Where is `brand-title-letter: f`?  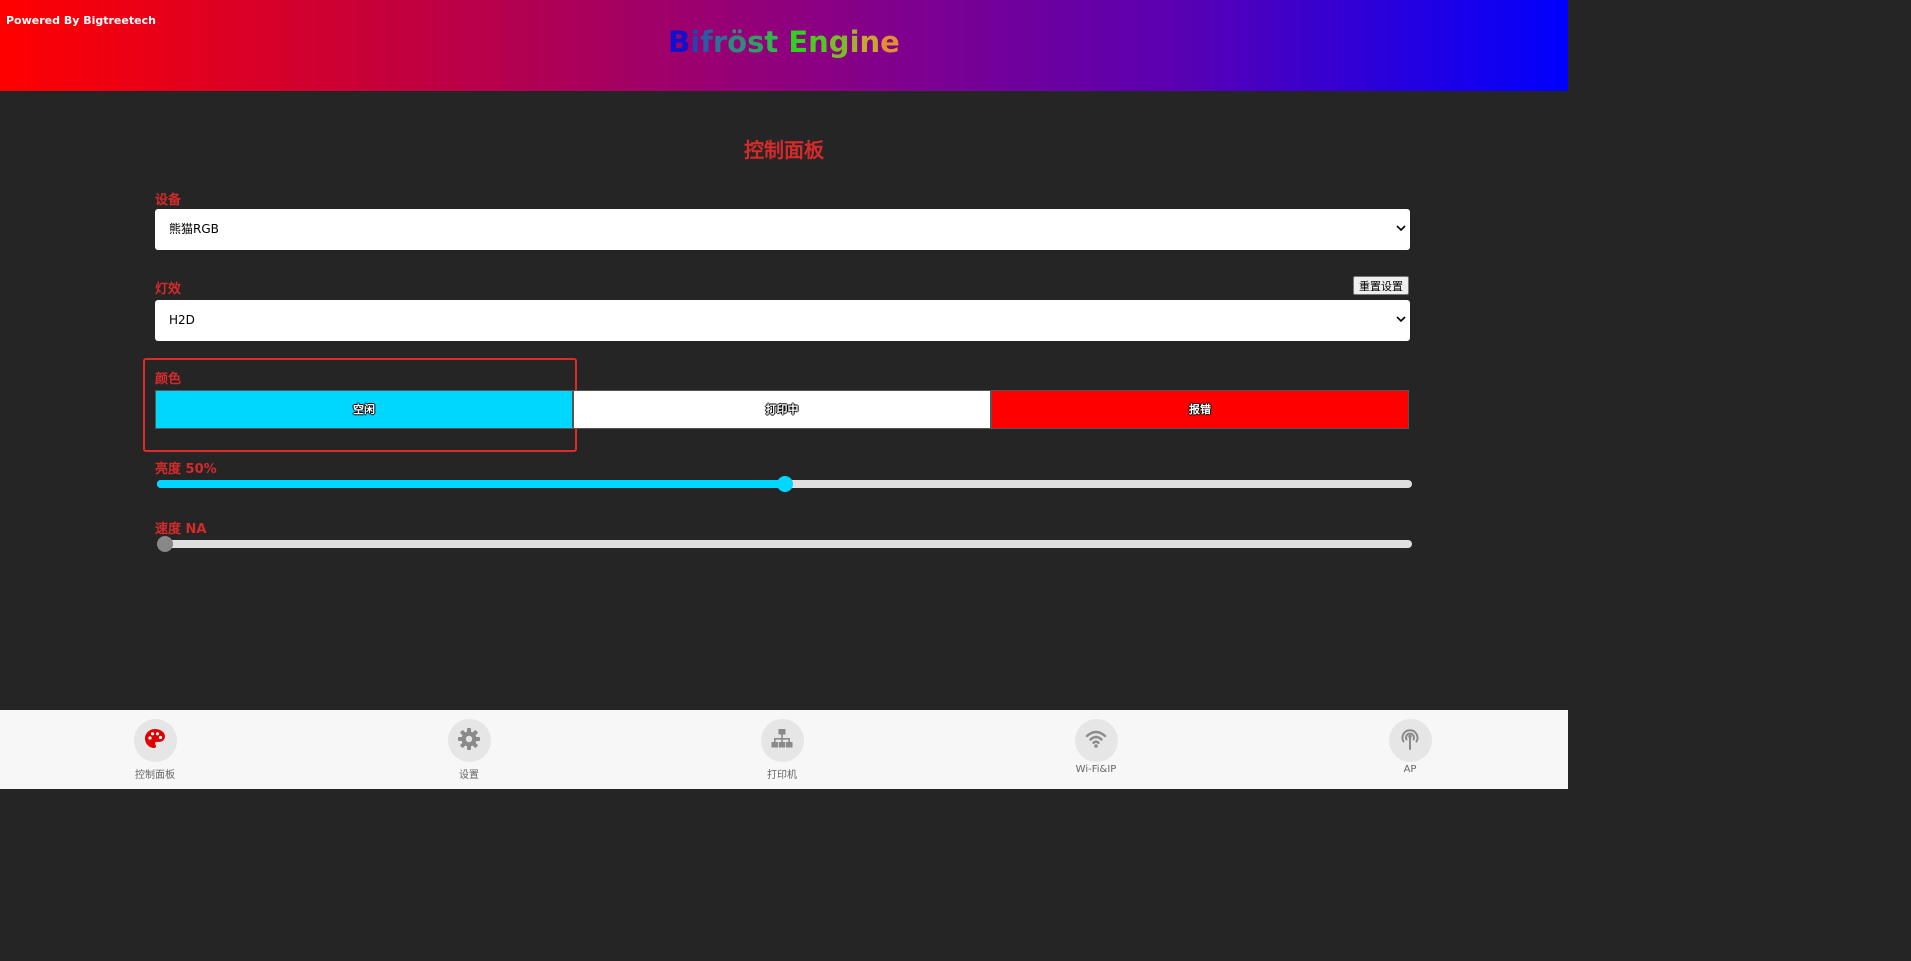 brand-title-letter: f is located at coordinates (706, 42).